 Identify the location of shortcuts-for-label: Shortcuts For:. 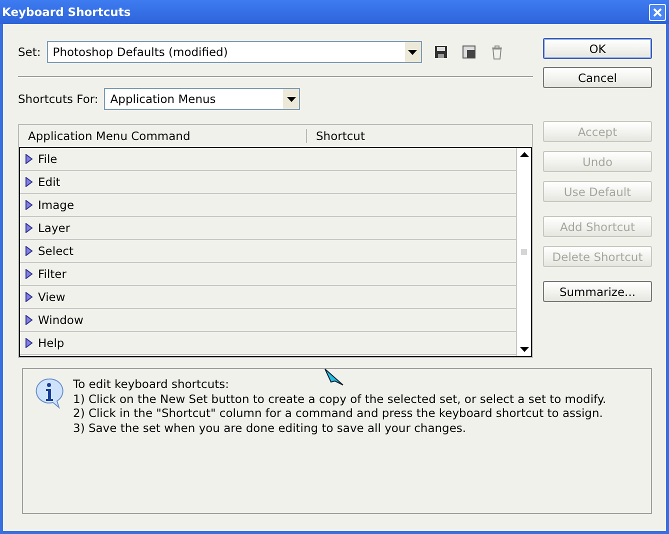
(58, 99).